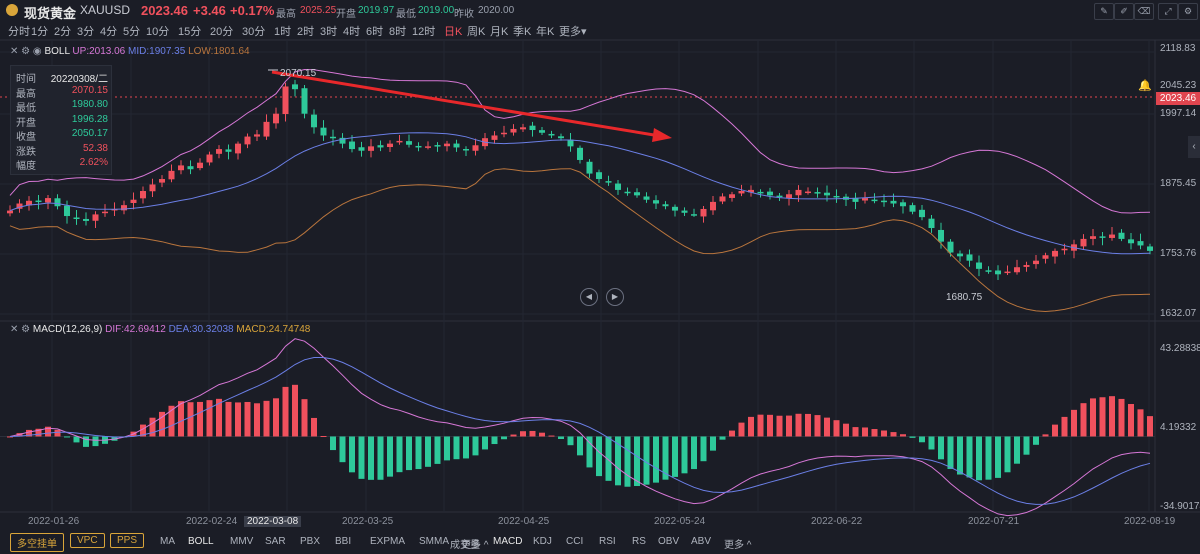 The image size is (1200, 554). What do you see at coordinates (607, 541) in the screenshot?
I see `sub-indicator-tab: RSI` at bounding box center [607, 541].